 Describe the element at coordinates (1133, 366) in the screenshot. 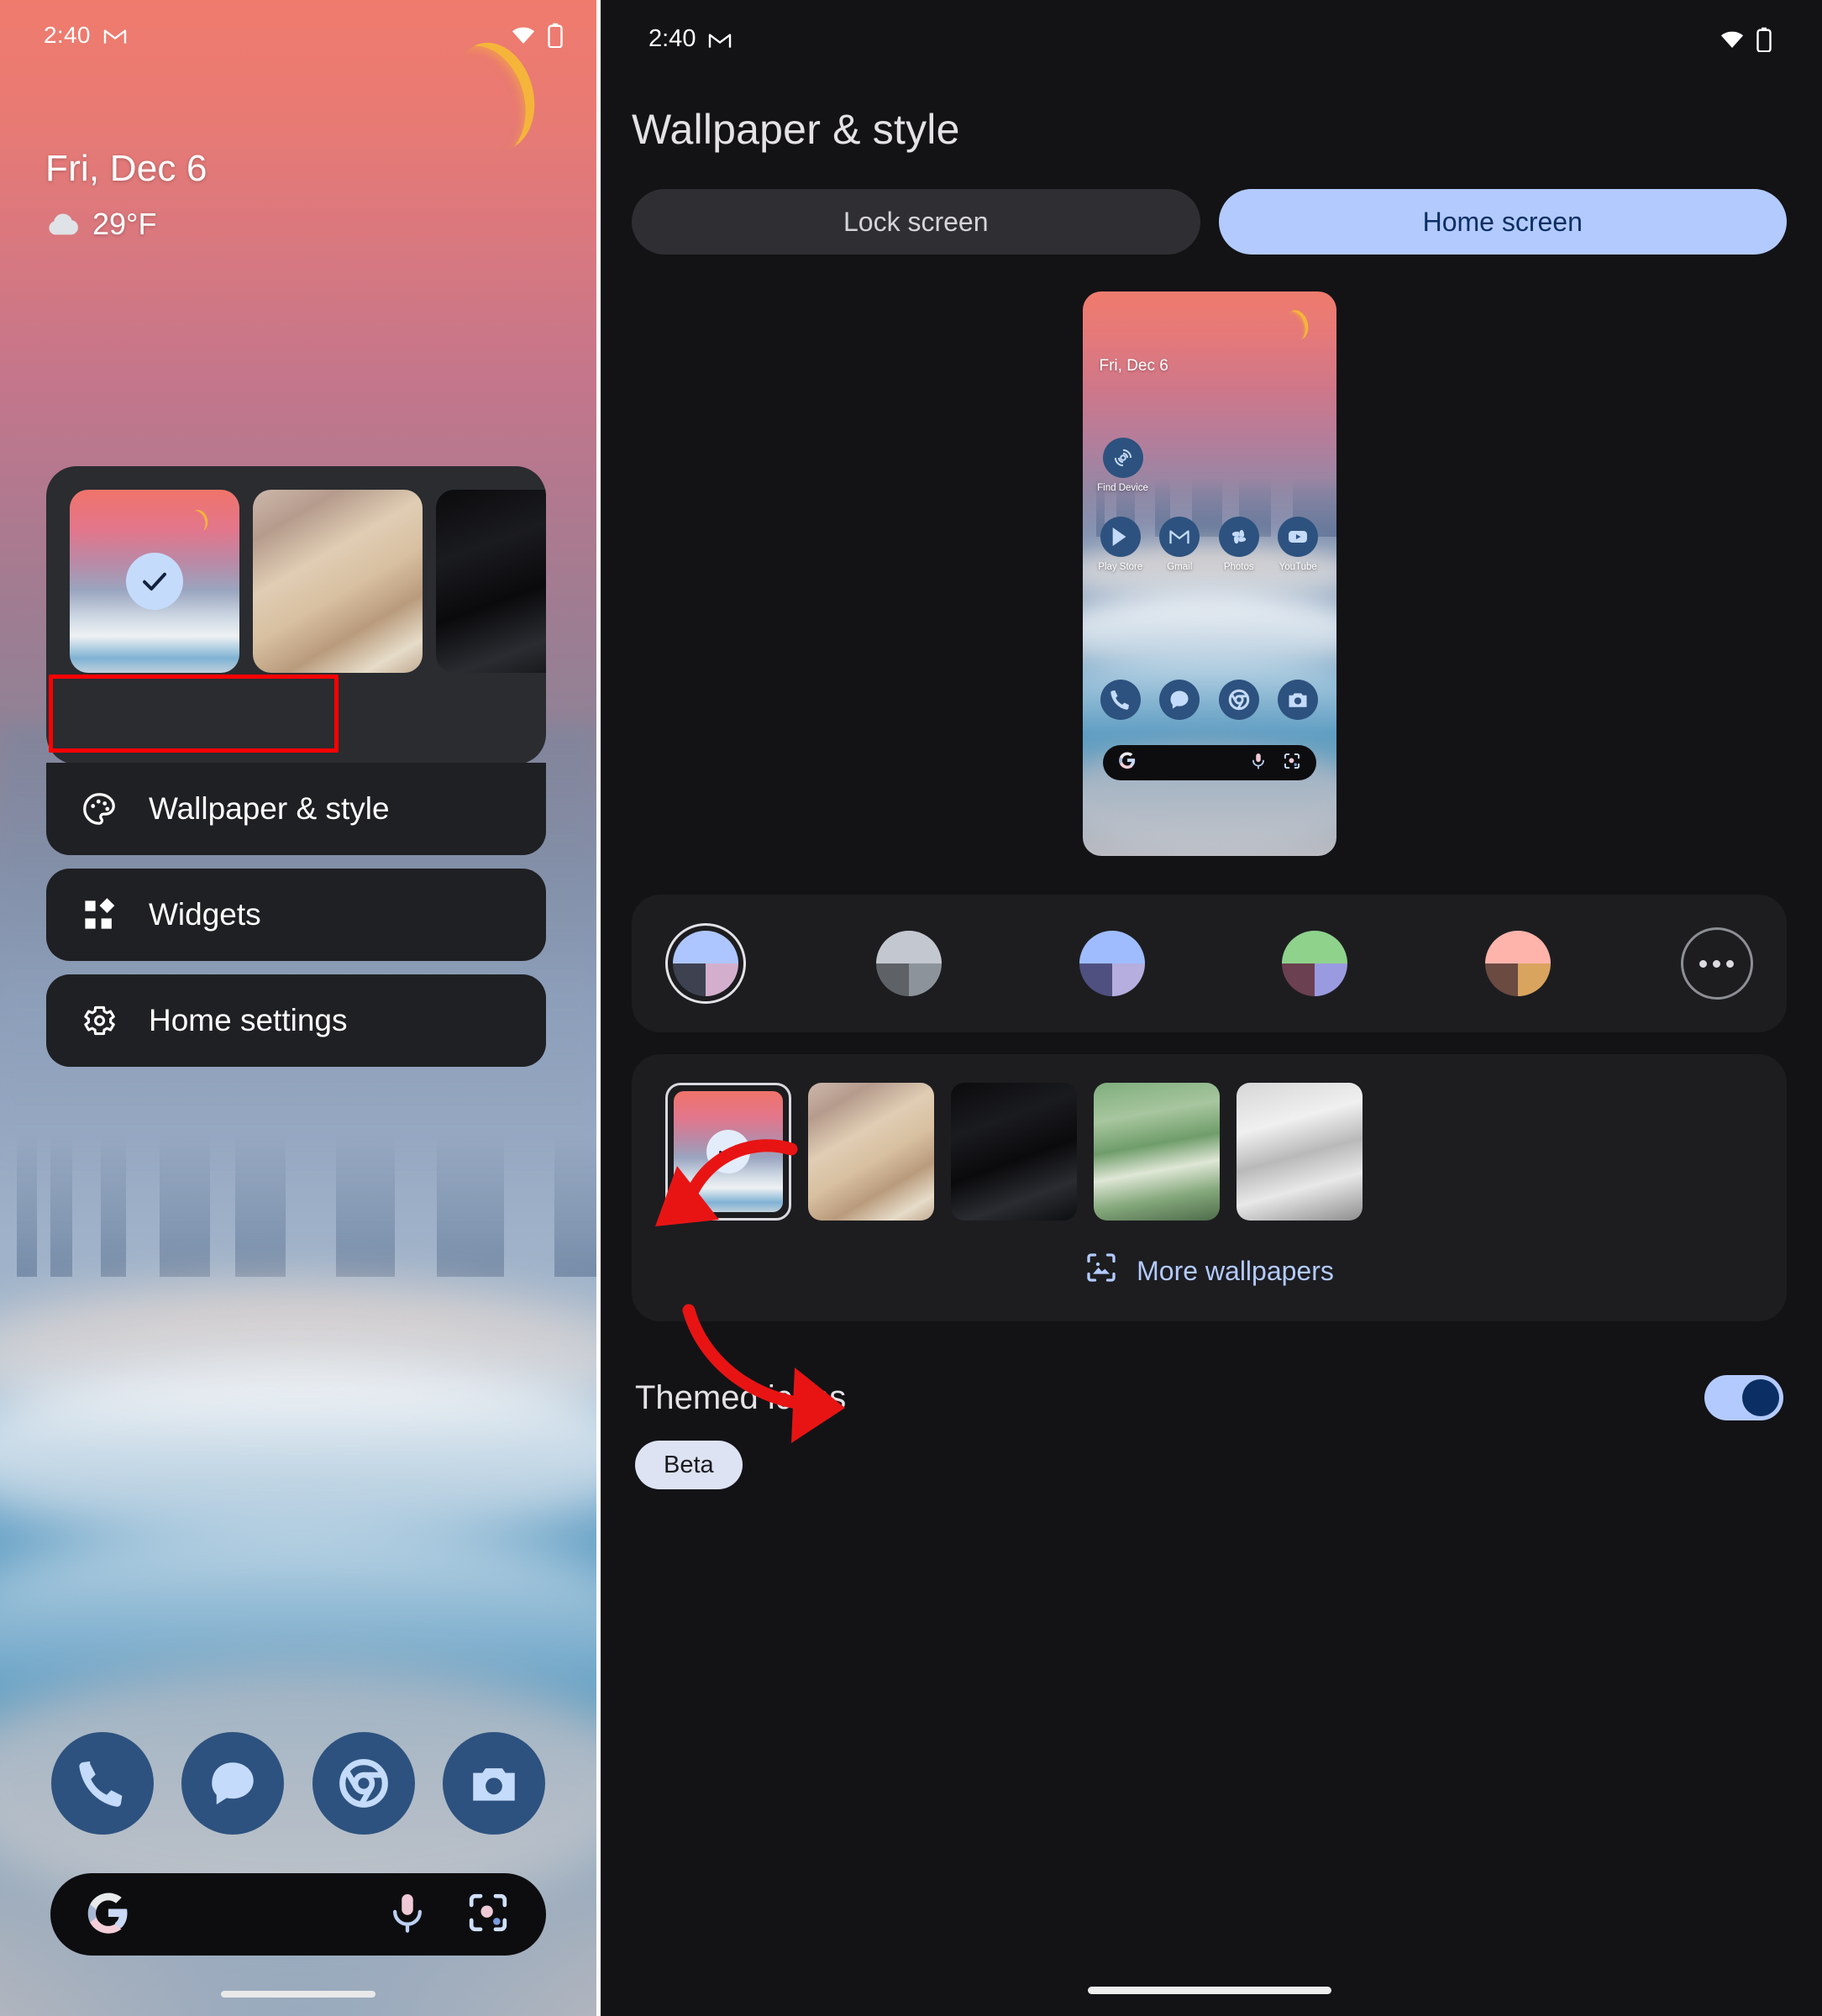

I see `preview-date-label: Fri, Dec 6` at that location.